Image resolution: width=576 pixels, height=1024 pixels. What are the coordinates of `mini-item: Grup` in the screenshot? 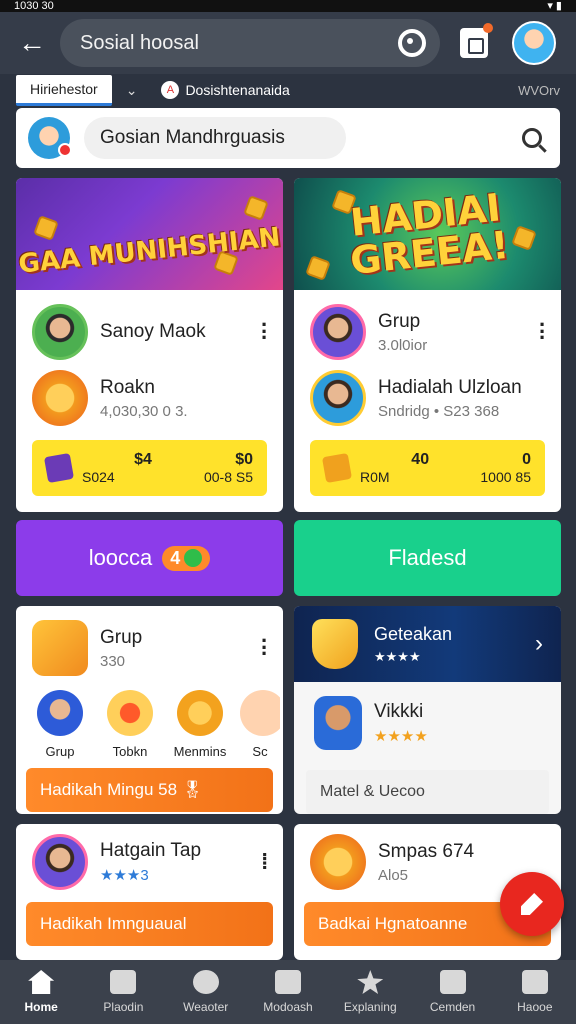 It's located at (60, 724).